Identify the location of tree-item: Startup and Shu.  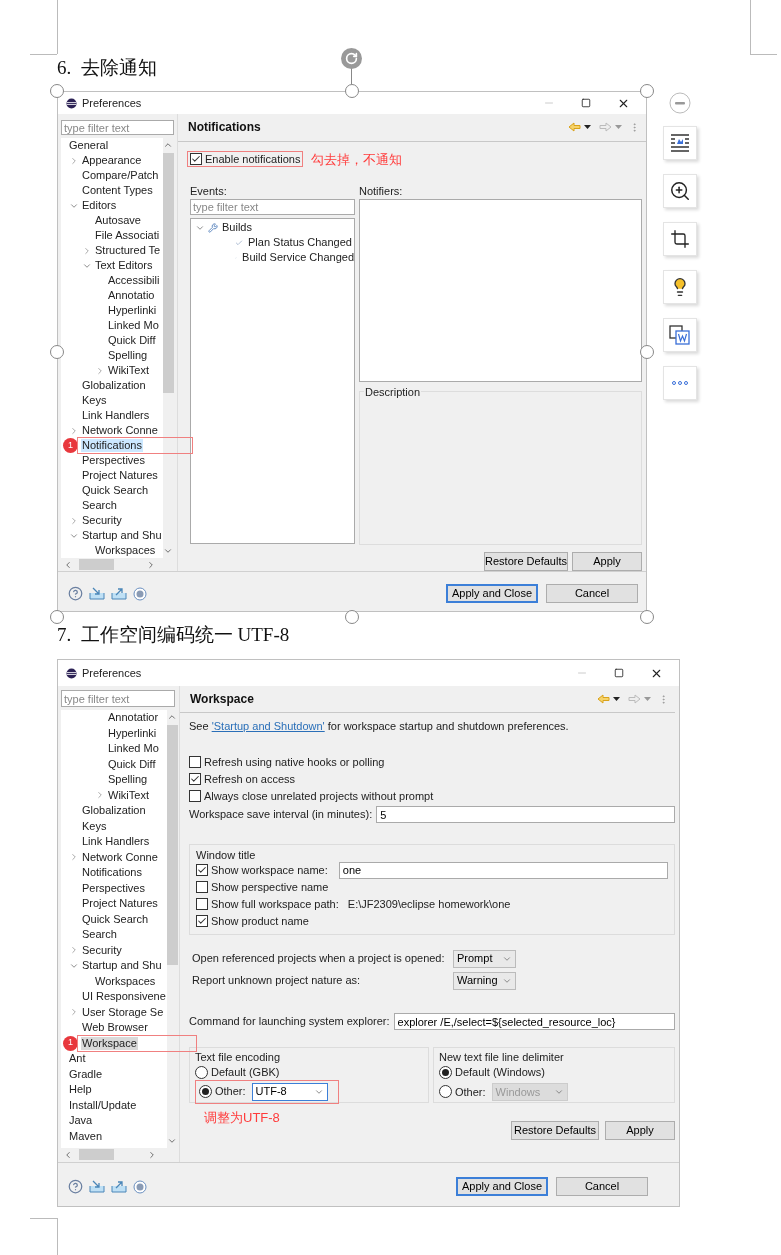
(122, 535).